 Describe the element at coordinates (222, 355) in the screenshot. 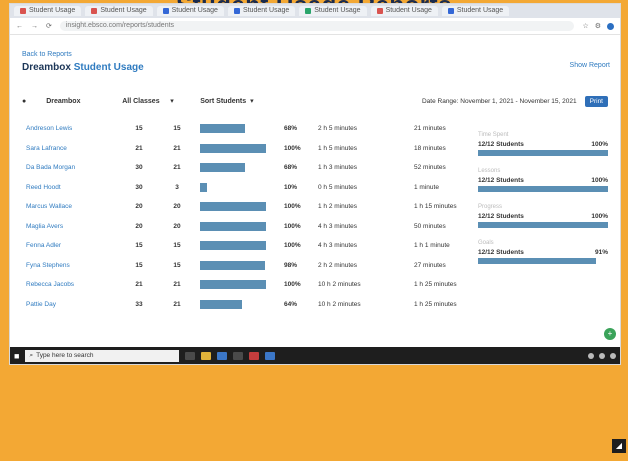

I see `edge-icon` at that location.